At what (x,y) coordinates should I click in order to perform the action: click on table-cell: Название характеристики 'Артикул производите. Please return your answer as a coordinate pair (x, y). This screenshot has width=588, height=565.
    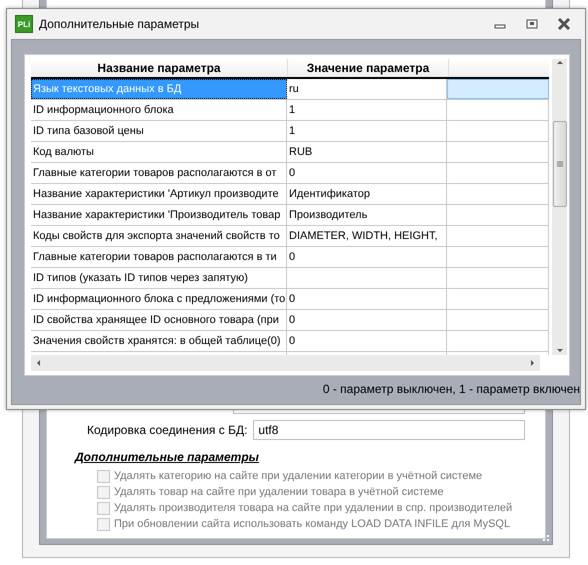
    Looking at the image, I should click on (159, 194).